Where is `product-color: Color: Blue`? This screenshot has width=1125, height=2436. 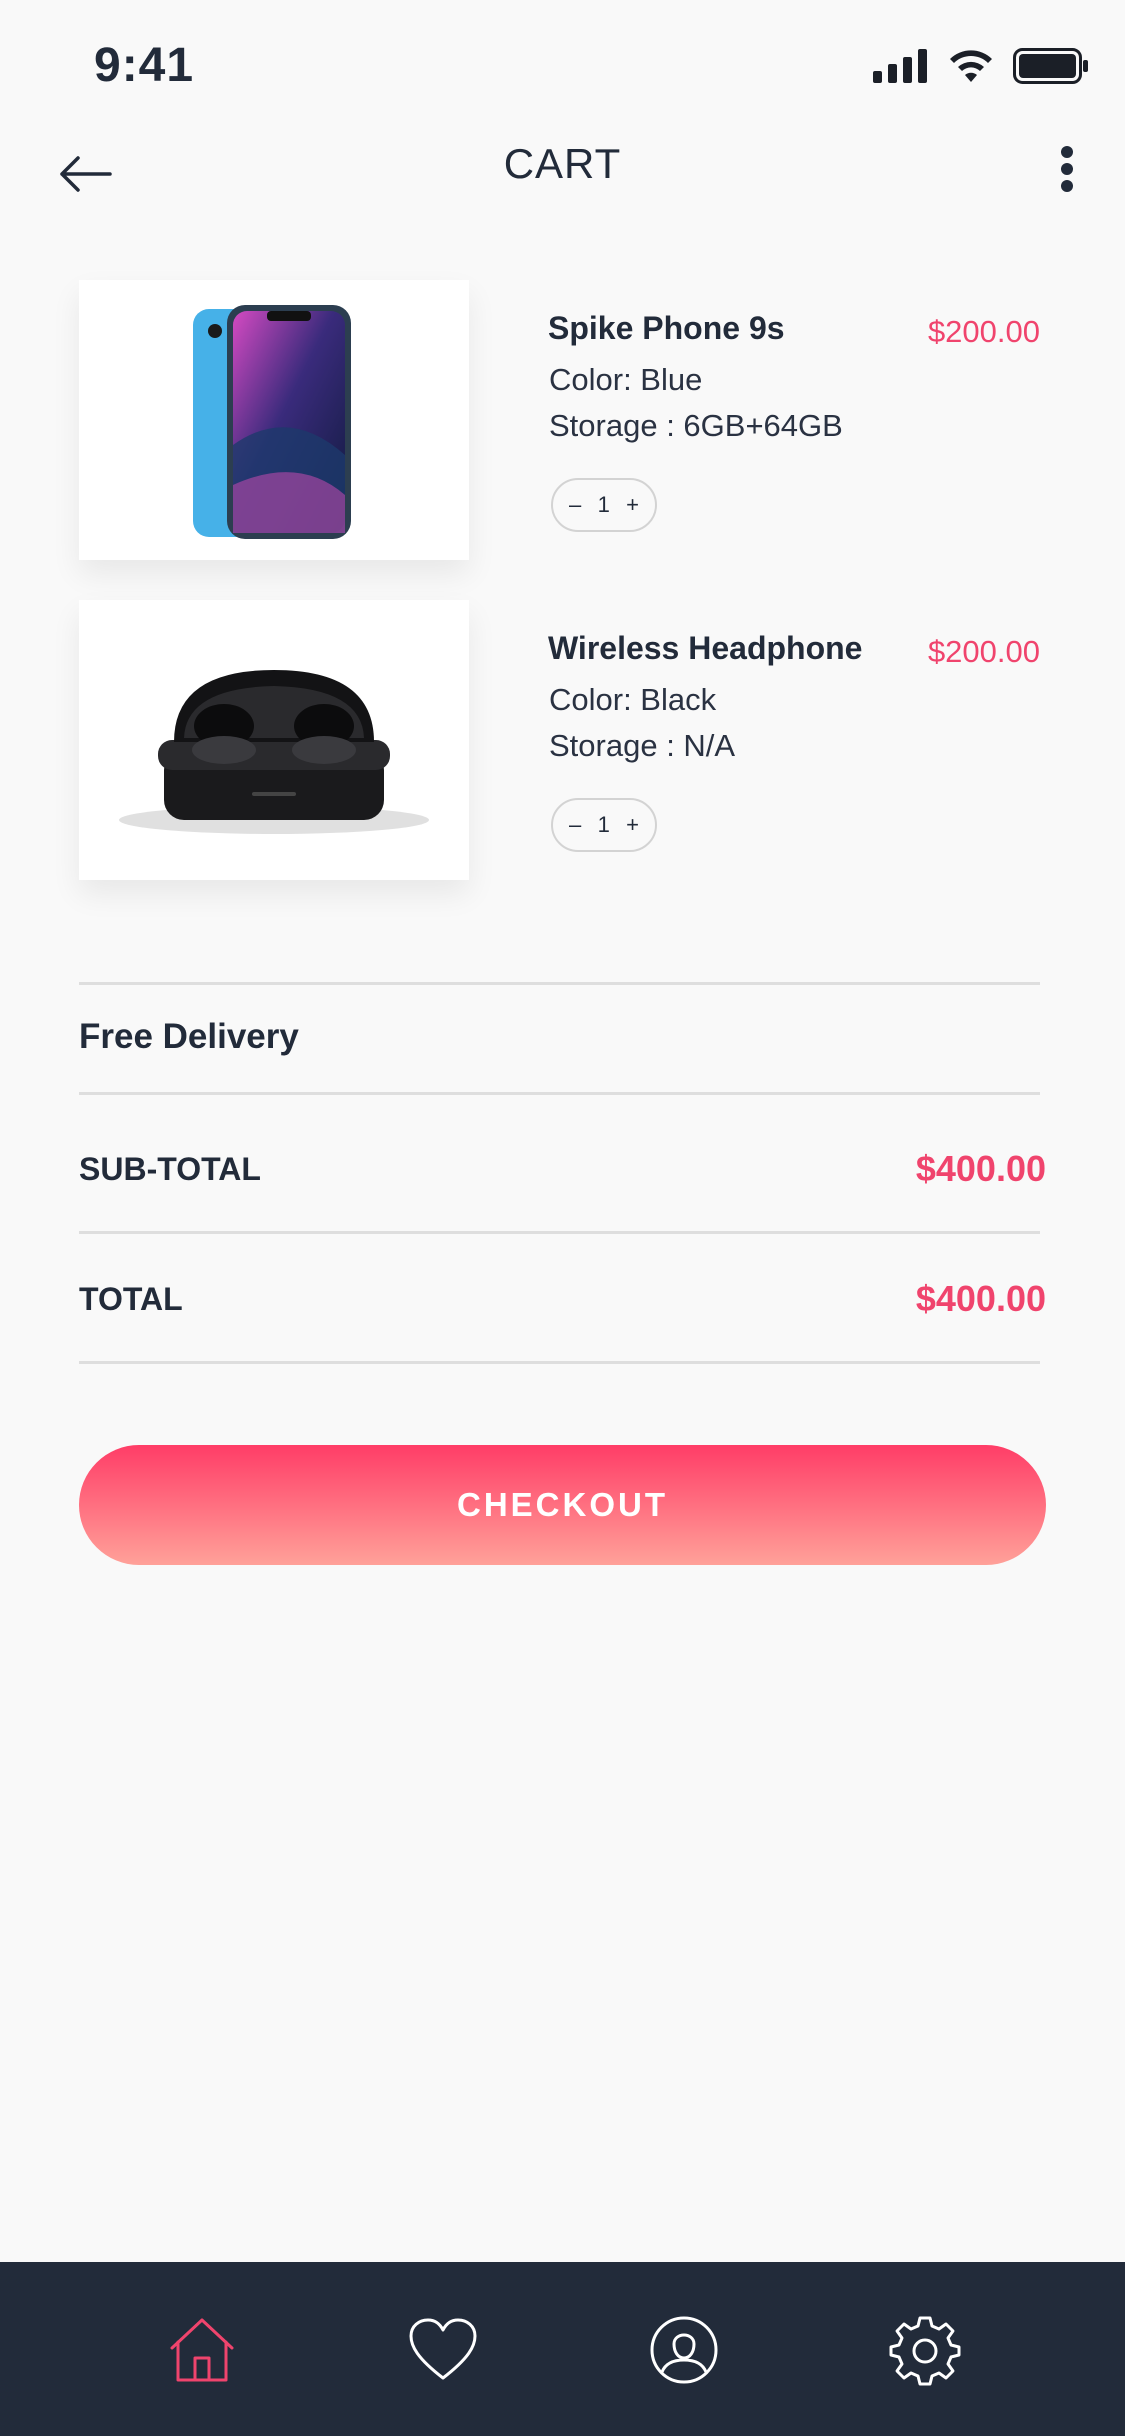 product-color: Color: Blue is located at coordinates (626, 379).